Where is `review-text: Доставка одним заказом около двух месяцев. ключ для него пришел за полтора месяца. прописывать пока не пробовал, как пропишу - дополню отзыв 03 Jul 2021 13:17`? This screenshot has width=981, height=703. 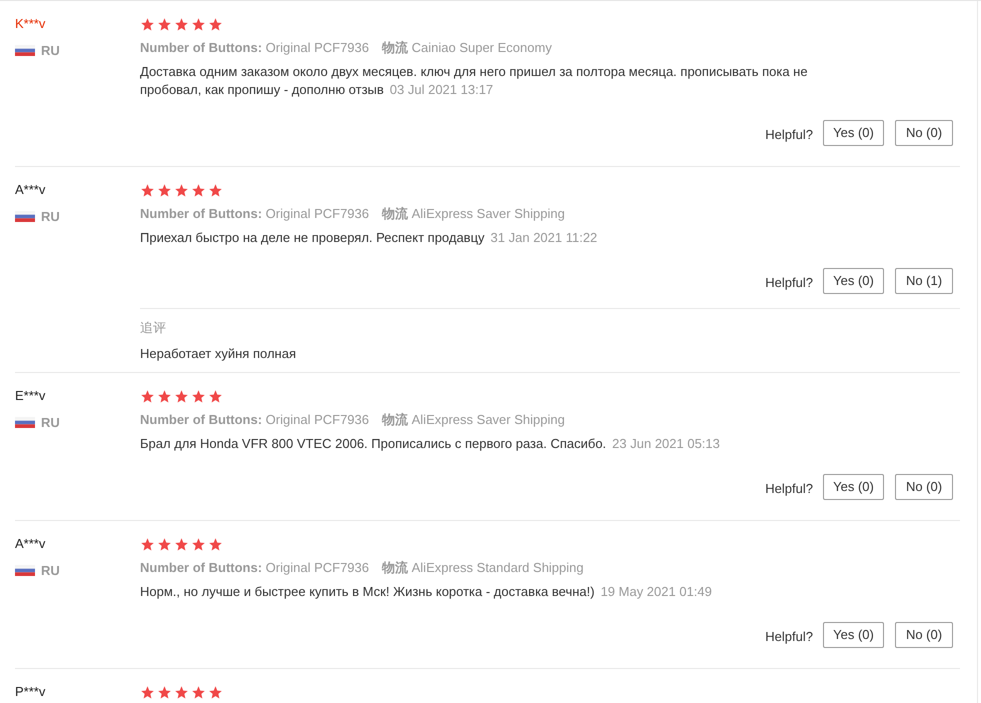
review-text: Доставка одним заказом около двух месяцев. ключ для него пришел за полтора месяца. прописывать пока не пробовал, как пропишу - дополню отзыв 03 Jul 2021 13:17 is located at coordinates (474, 81).